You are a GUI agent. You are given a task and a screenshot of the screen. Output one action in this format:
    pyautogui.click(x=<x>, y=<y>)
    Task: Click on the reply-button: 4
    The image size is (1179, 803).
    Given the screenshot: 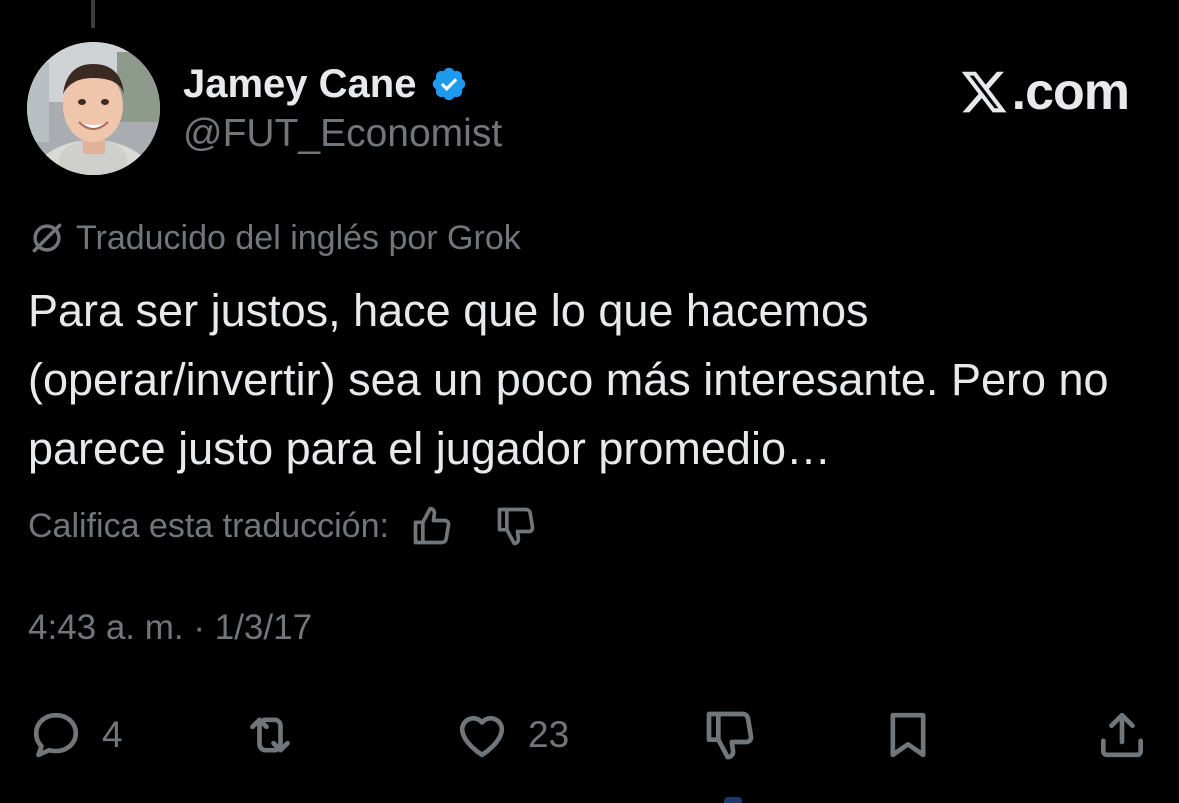 What is the action you would take?
    pyautogui.click(x=75, y=735)
    